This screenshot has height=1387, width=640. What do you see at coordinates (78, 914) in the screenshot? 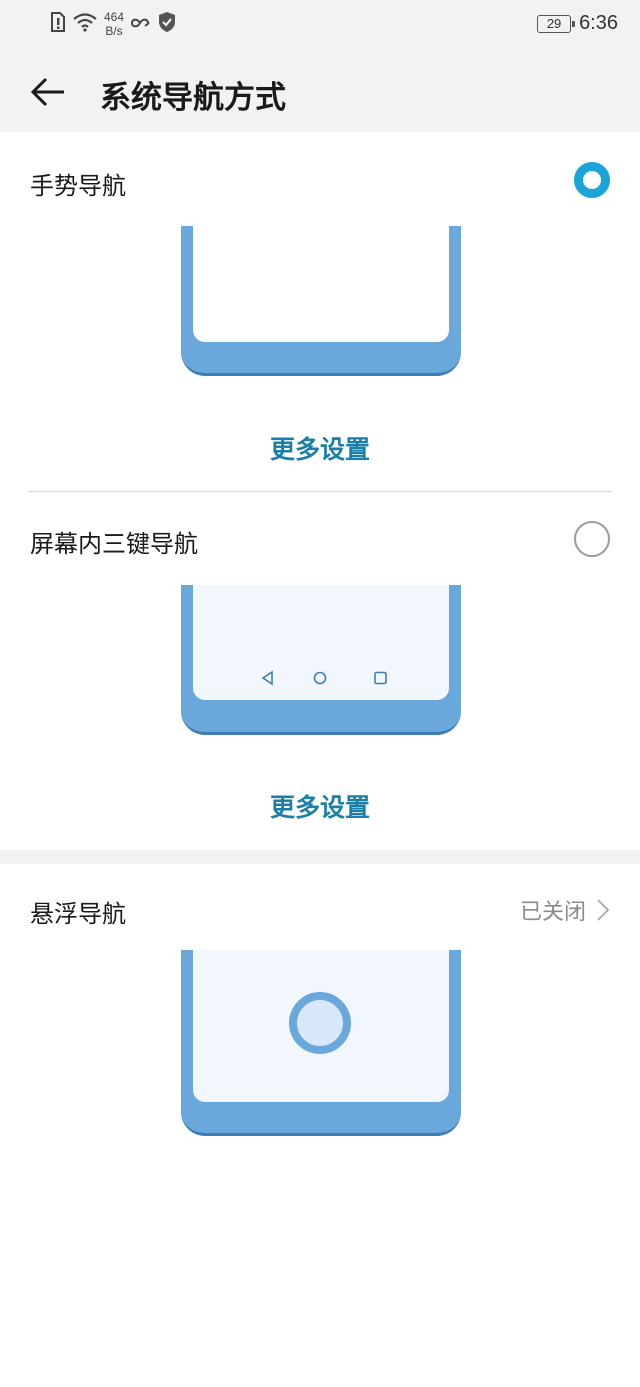
I see `option-floating-label: 悬浮导航` at bounding box center [78, 914].